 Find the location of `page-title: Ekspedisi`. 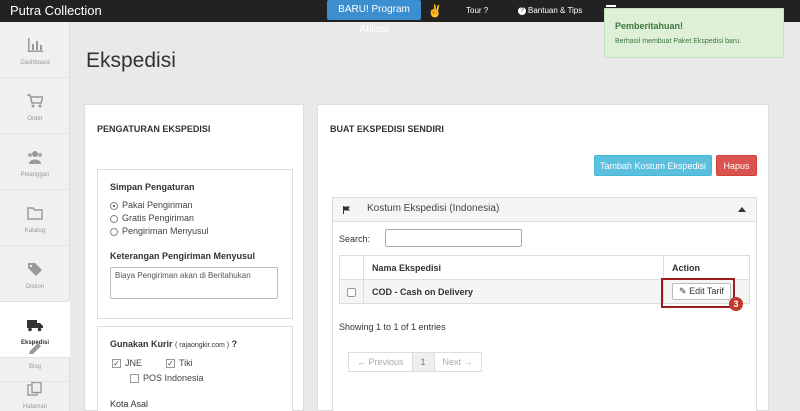

page-title: Ekspedisi is located at coordinates (131, 60).